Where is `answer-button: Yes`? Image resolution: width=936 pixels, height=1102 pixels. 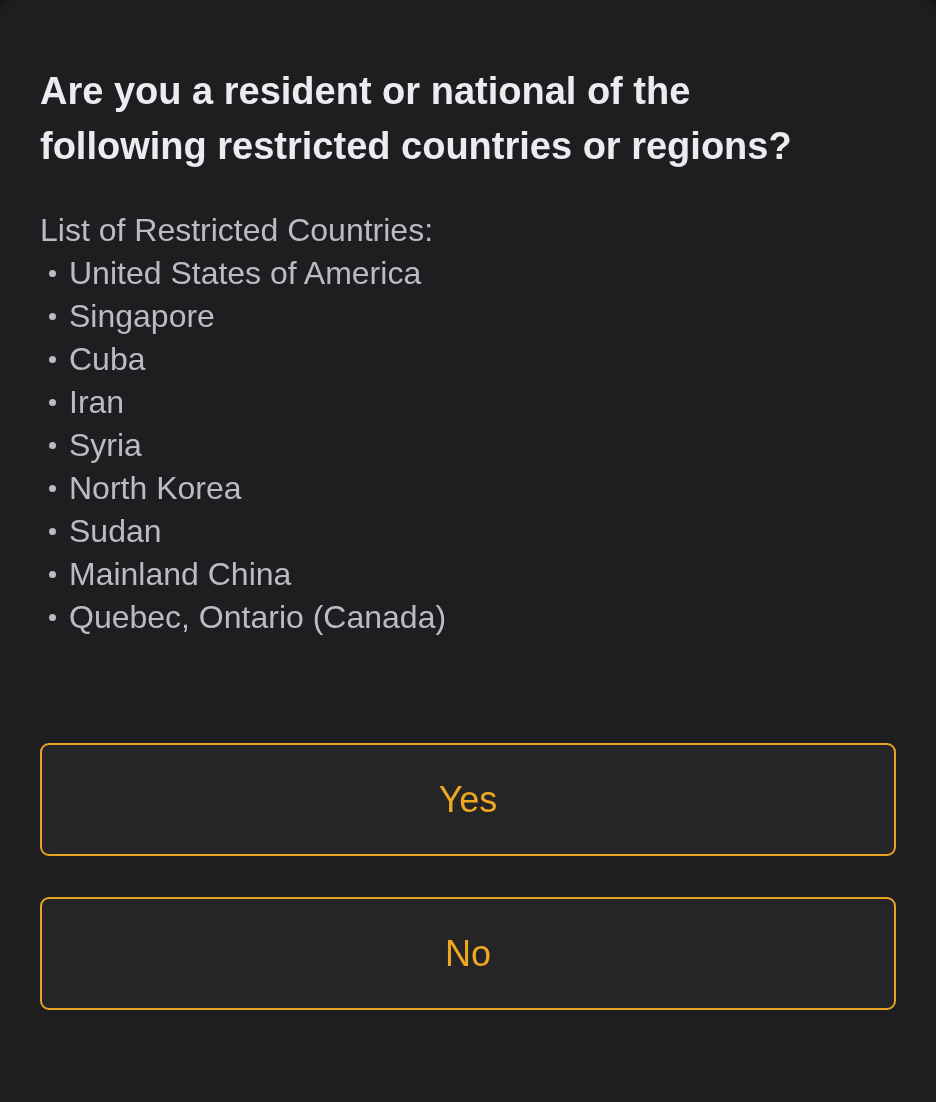 answer-button: Yes is located at coordinates (468, 799).